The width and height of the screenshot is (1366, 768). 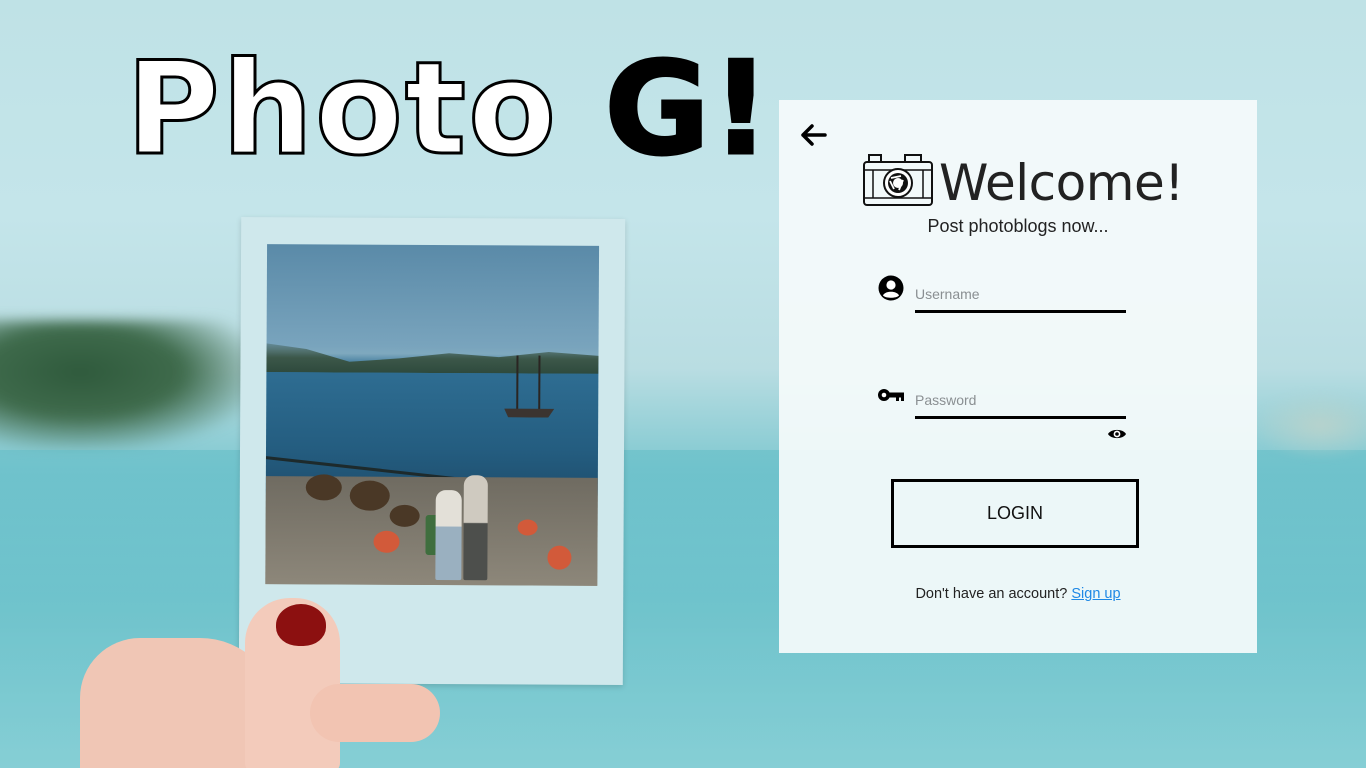 I want to click on eye-icon, so click(x=1117, y=434).